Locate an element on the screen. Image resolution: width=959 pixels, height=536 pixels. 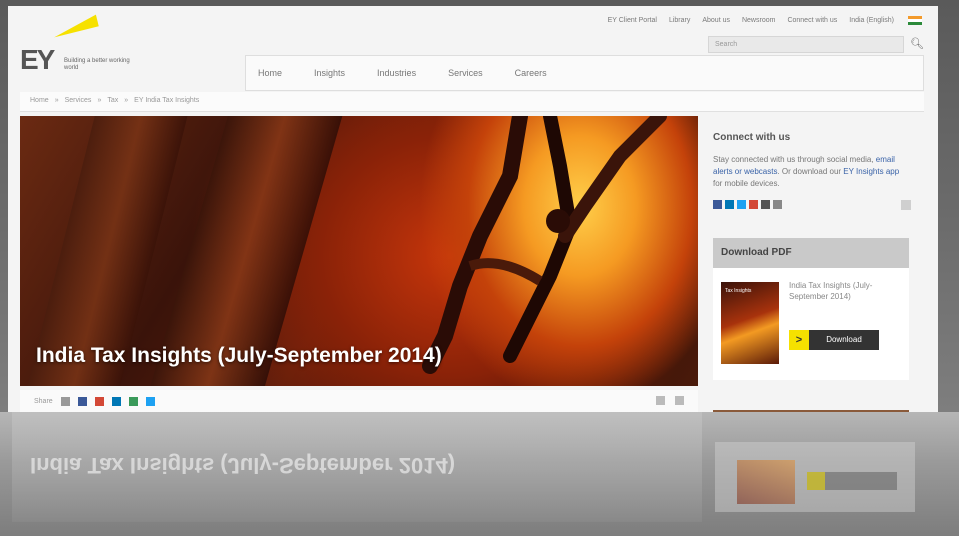
download-doc-title: India Tax Insights (July-September 2014) is located at coordinates (831, 291).